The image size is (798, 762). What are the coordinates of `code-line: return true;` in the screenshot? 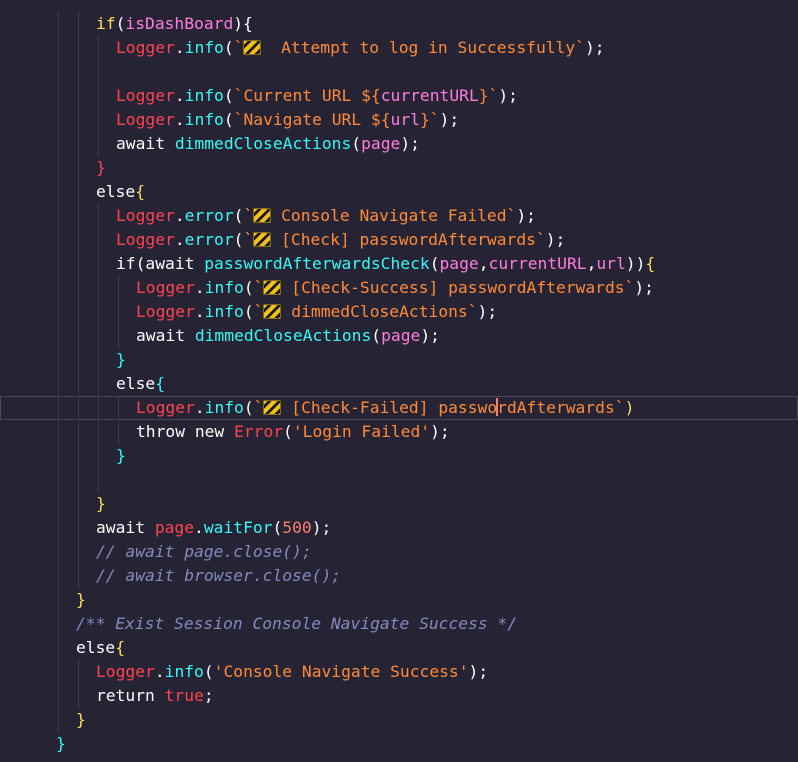 It's located at (399, 696).